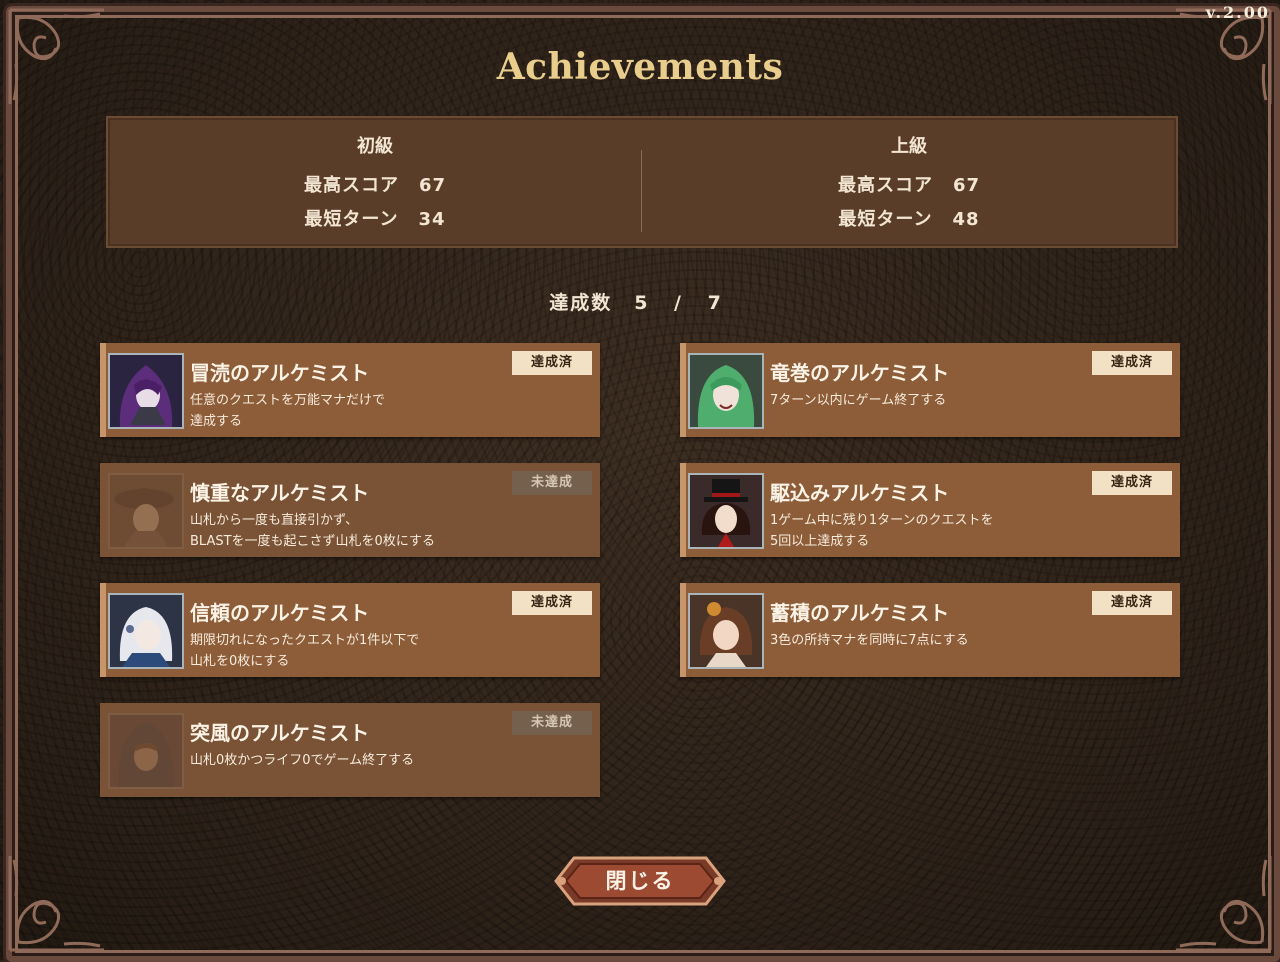  I want to click on close-button: 閉じる, so click(640, 881).